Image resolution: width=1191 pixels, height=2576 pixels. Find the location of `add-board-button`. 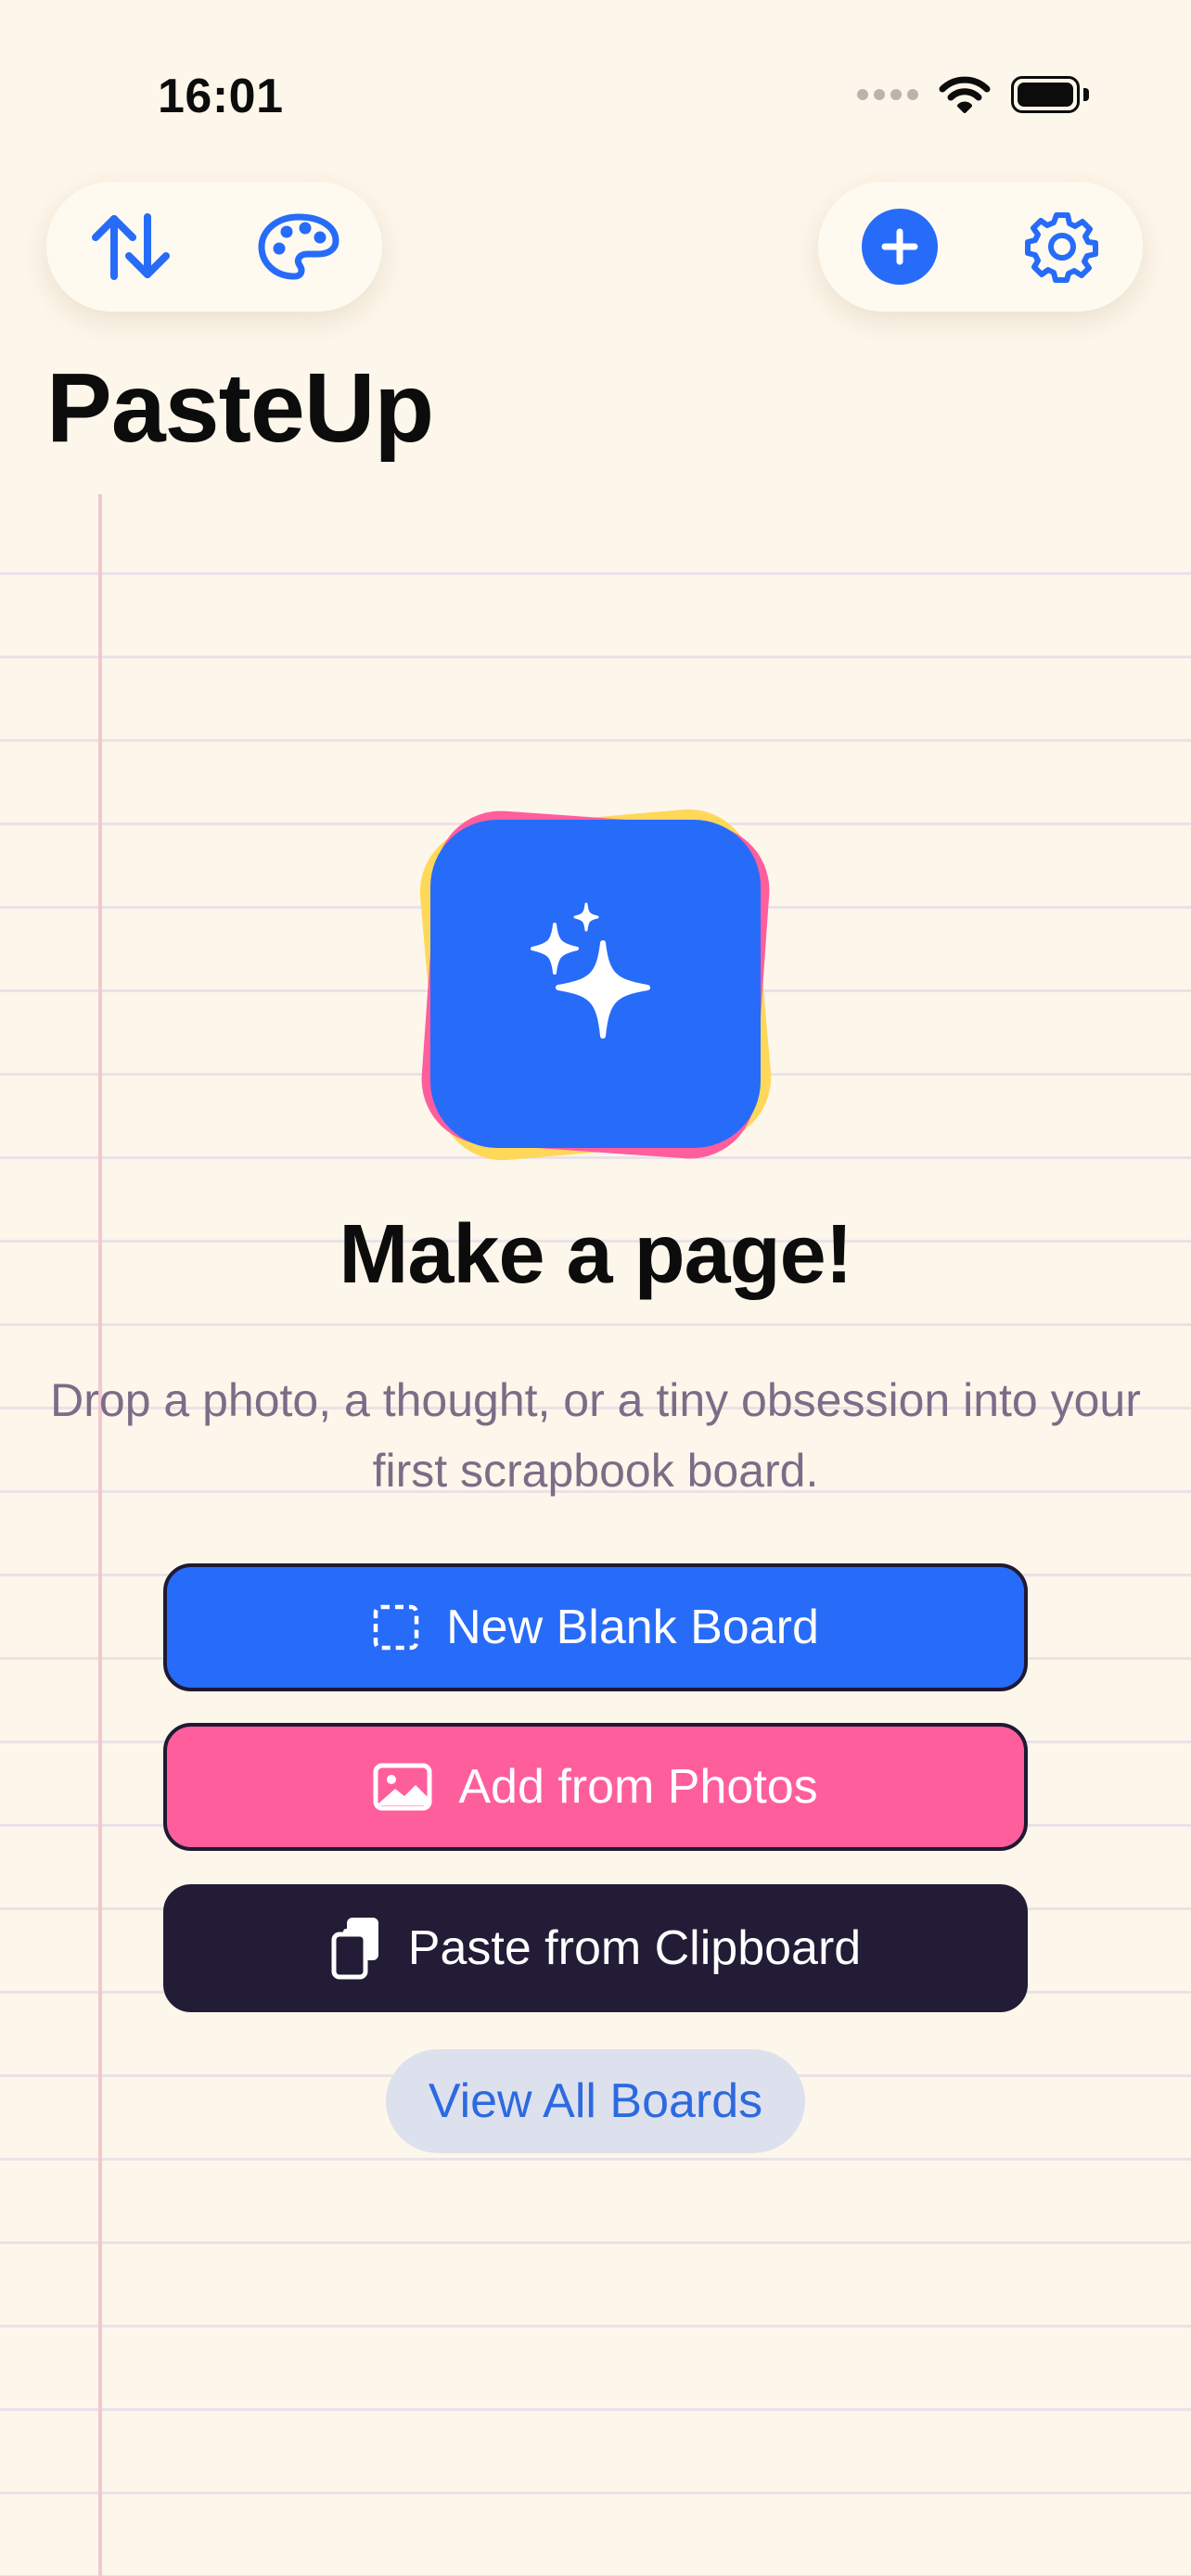

add-board-button is located at coordinates (900, 247).